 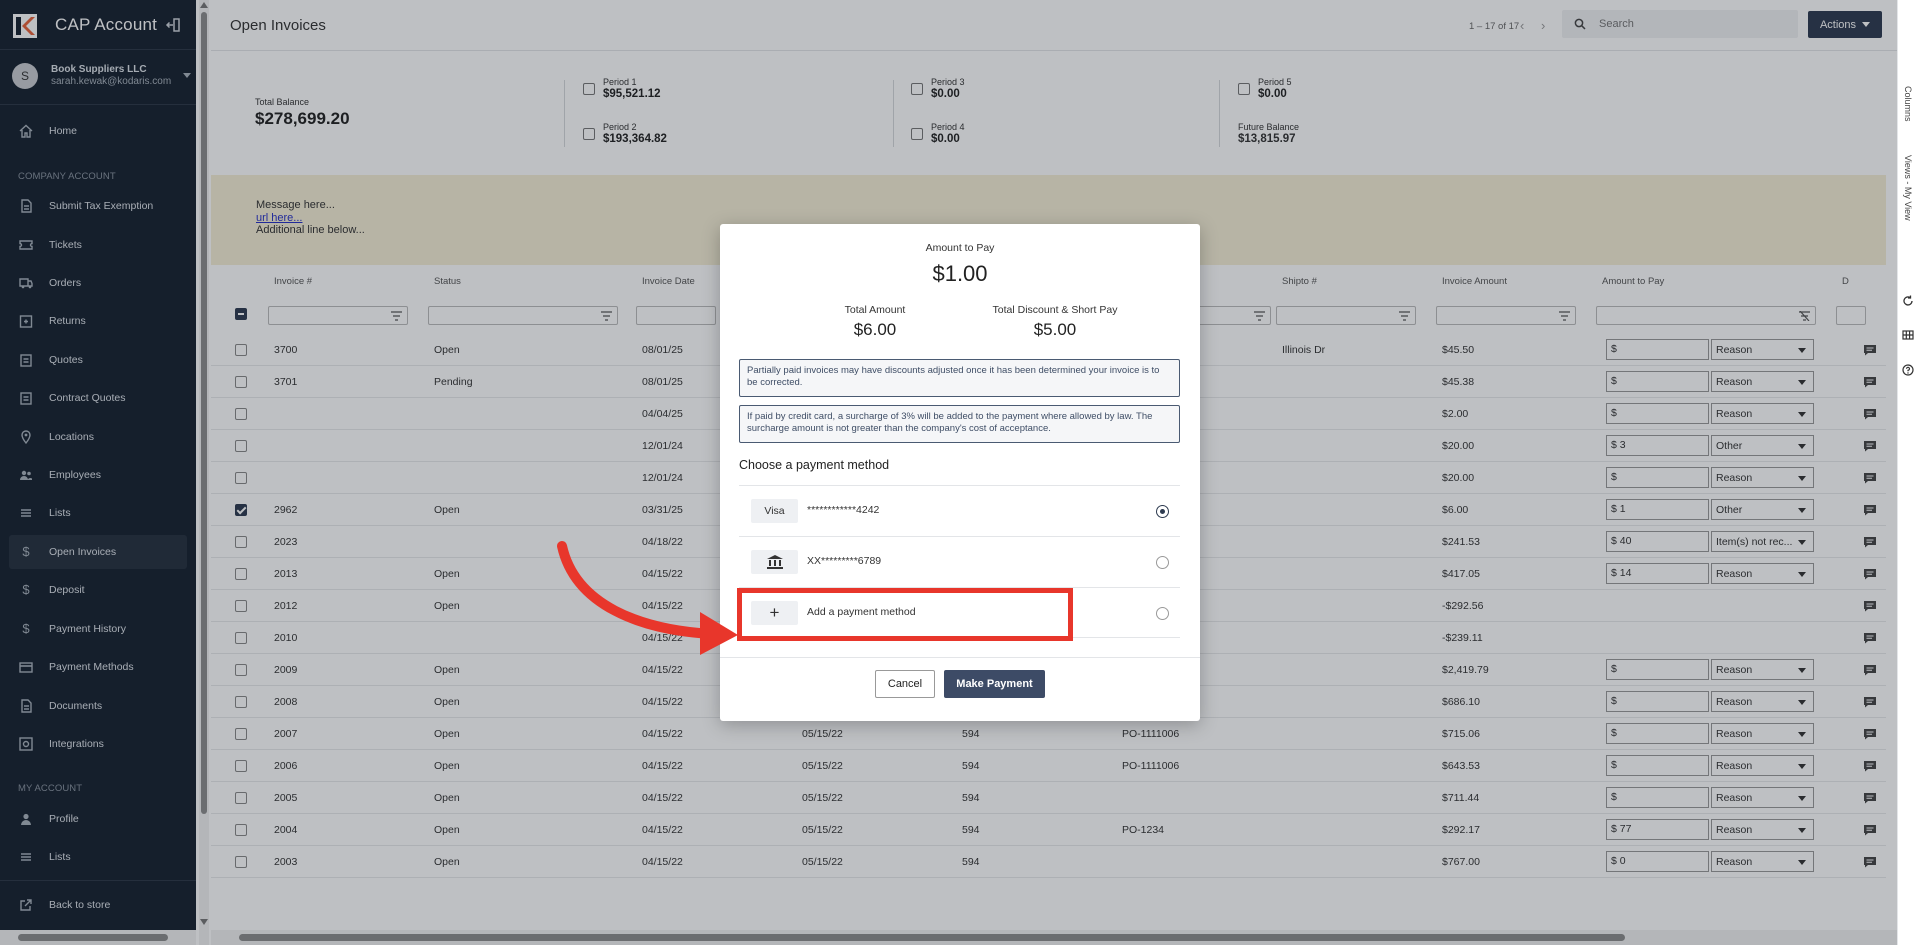 I want to click on total-discount-value: $5.00, so click(x=1055, y=329).